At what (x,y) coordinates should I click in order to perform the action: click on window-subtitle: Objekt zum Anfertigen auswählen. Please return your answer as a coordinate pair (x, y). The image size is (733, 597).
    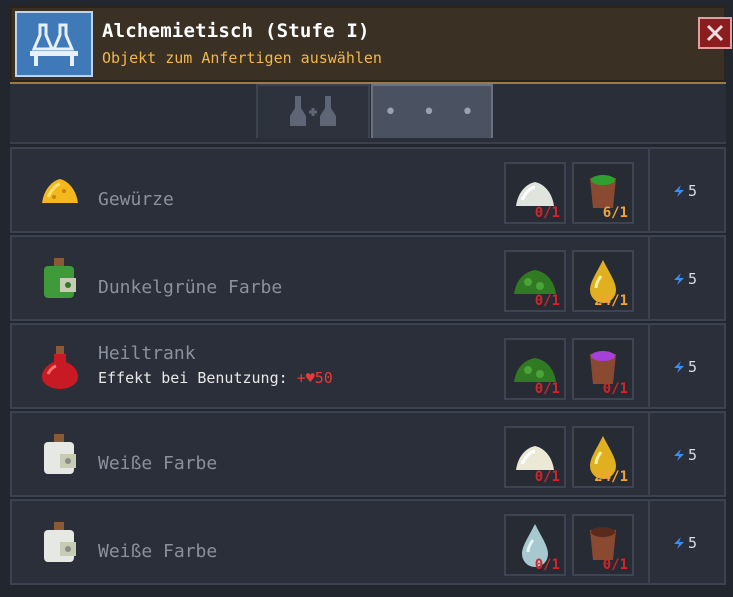
    Looking at the image, I should click on (242, 58).